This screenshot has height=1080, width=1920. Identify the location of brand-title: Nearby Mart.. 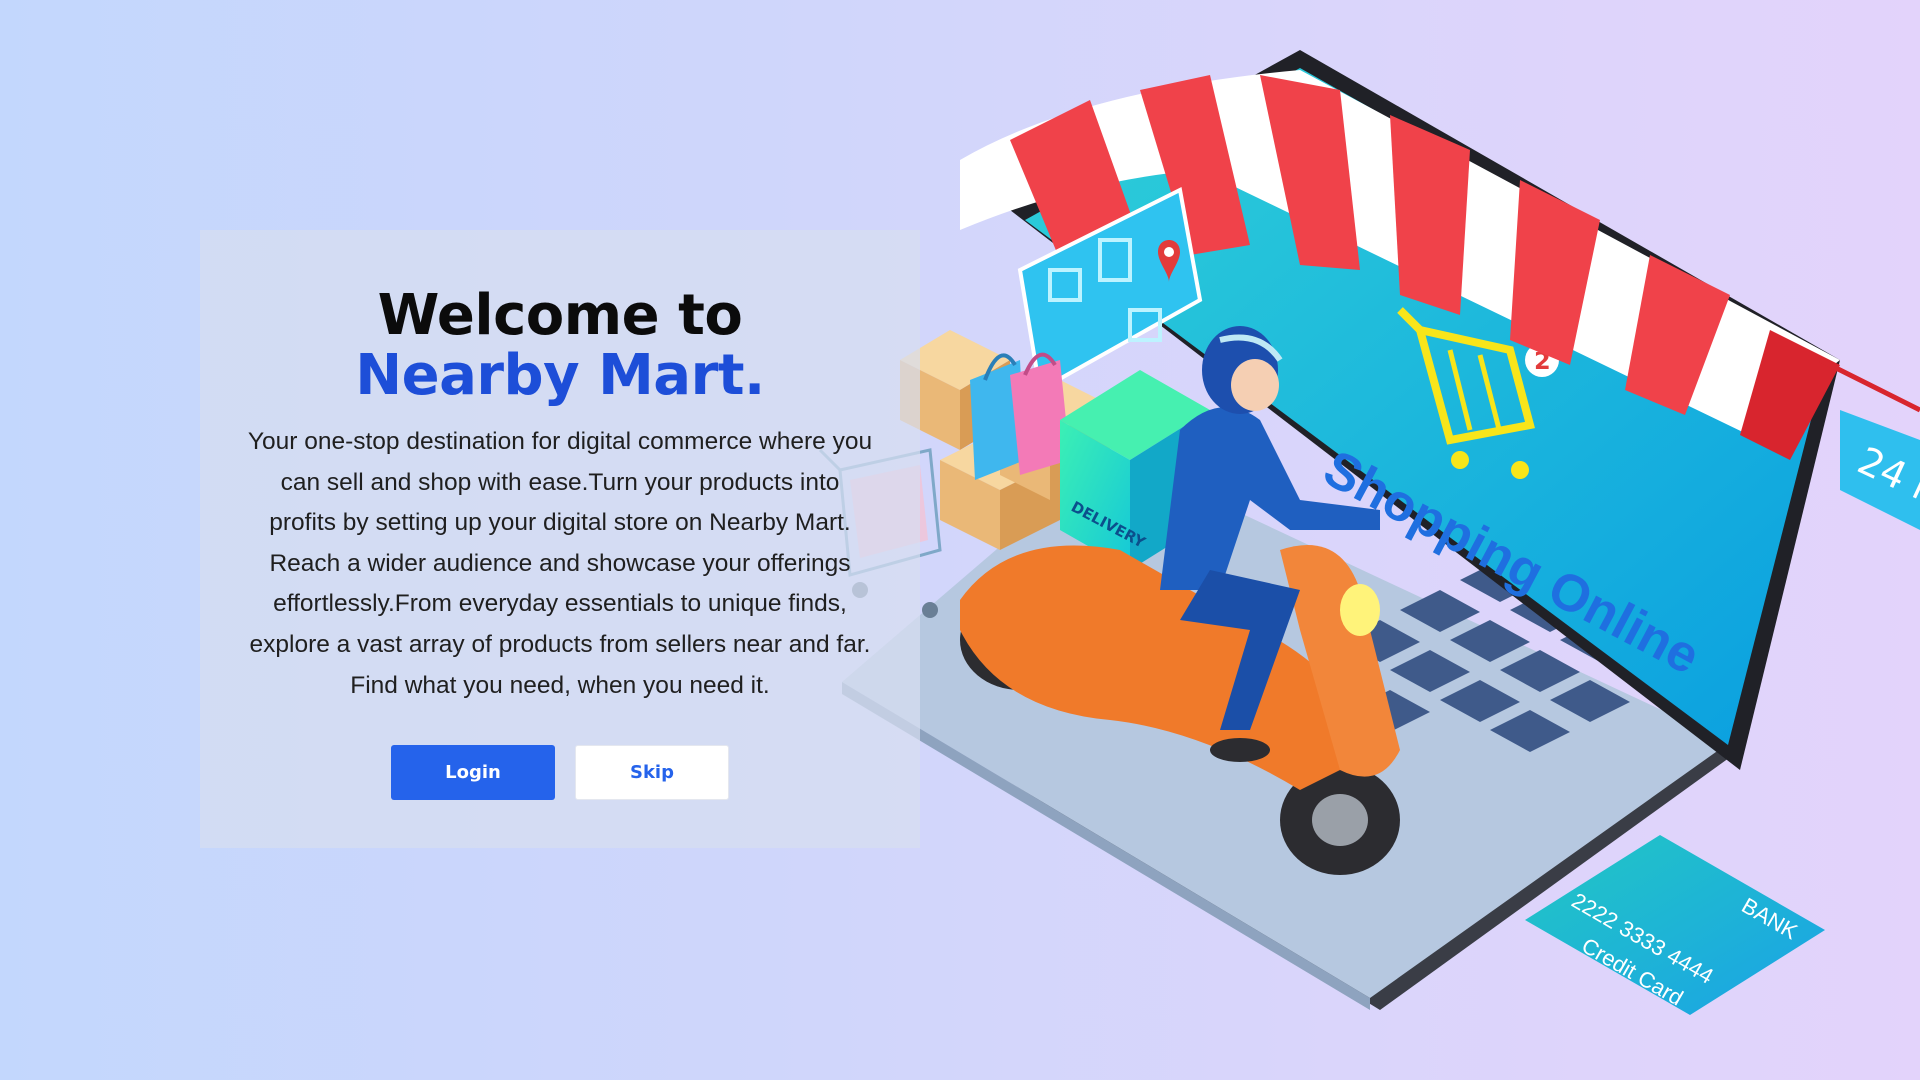
(560, 375).